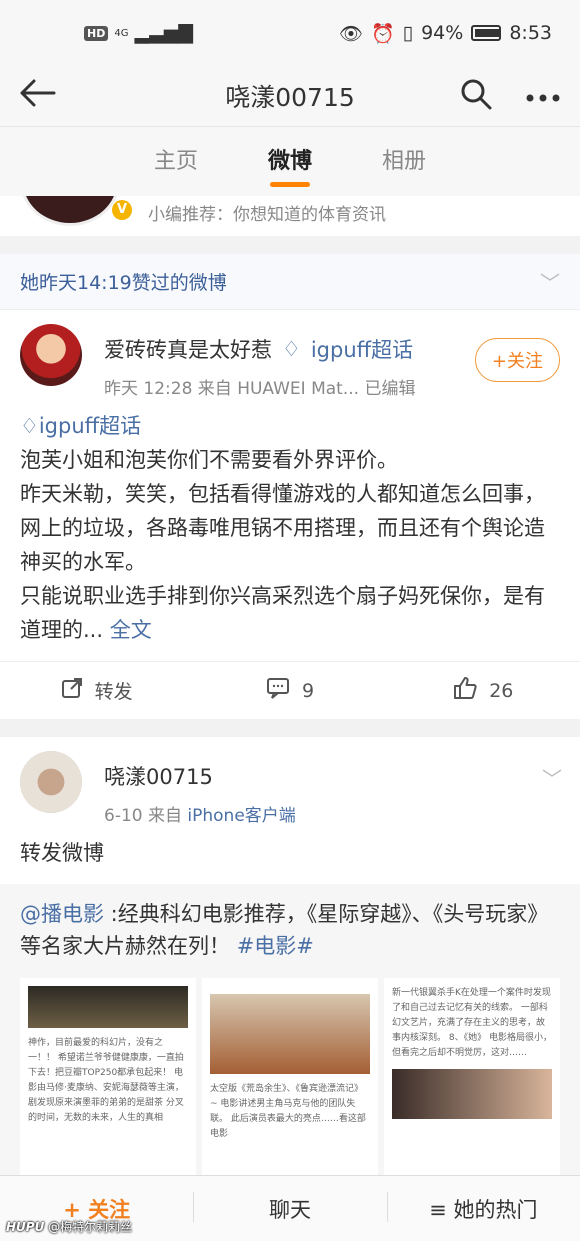  I want to click on full-text-link: 全文, so click(131, 630).